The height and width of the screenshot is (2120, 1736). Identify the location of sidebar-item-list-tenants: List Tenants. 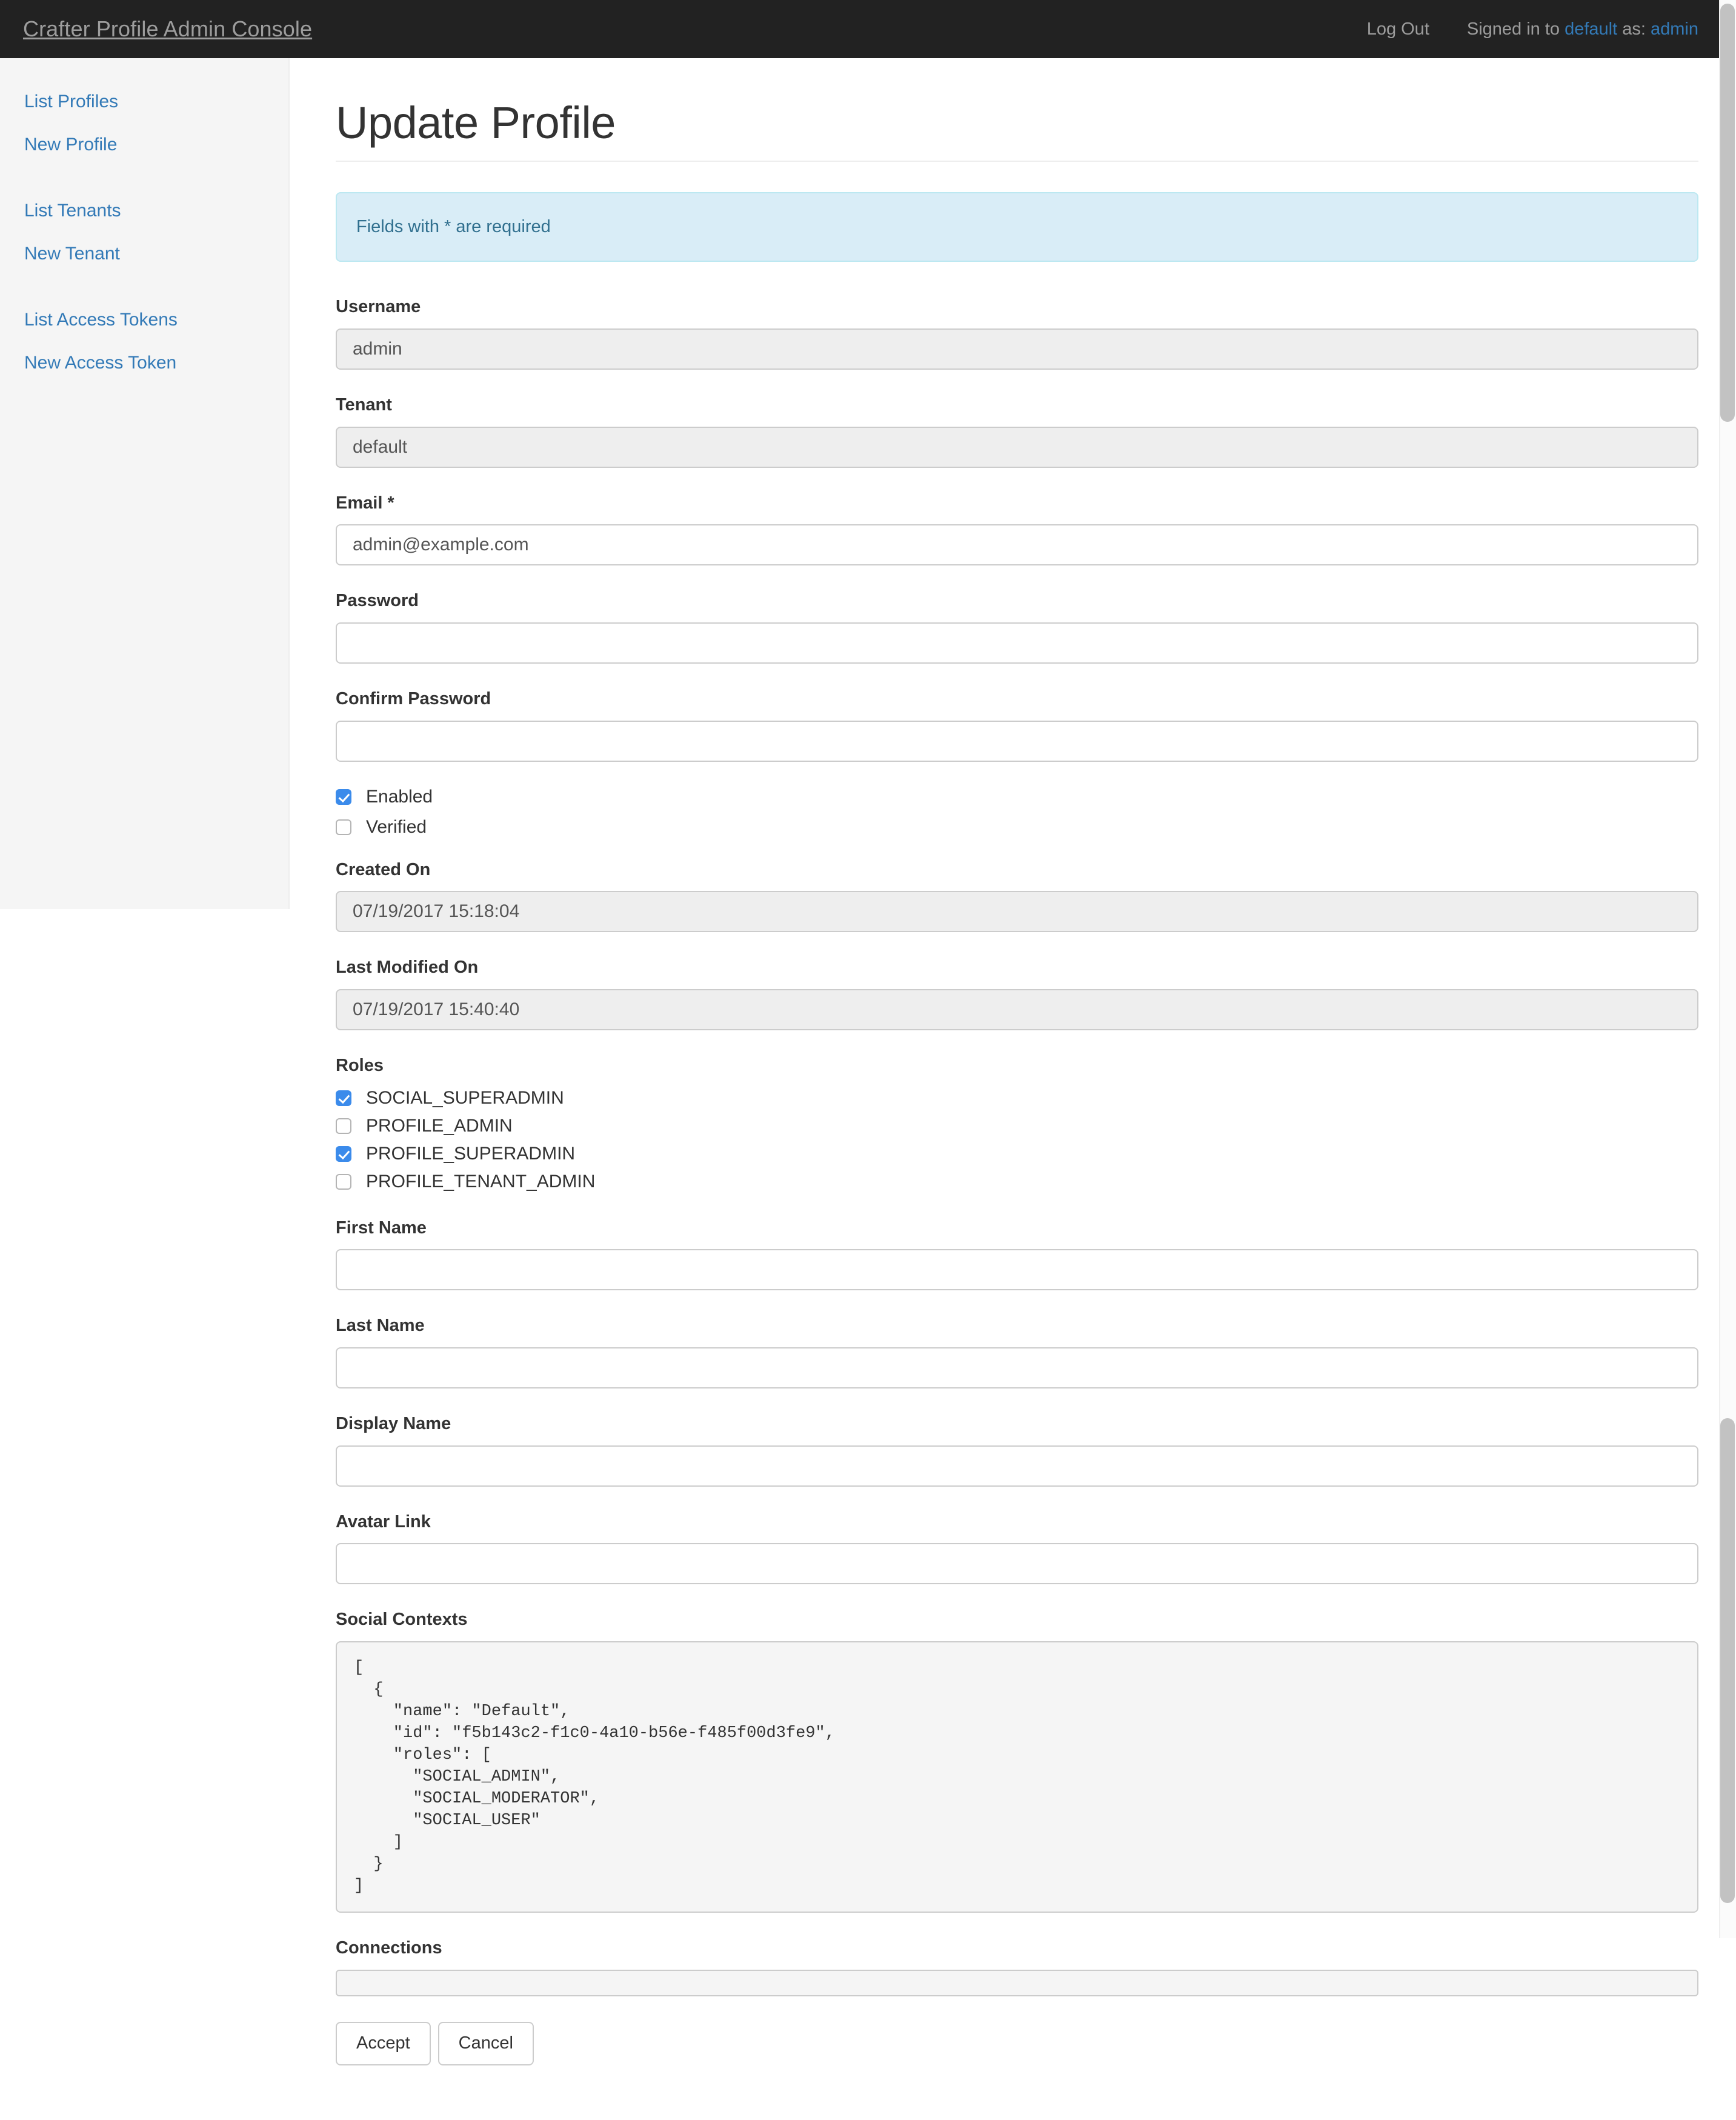
(144, 210).